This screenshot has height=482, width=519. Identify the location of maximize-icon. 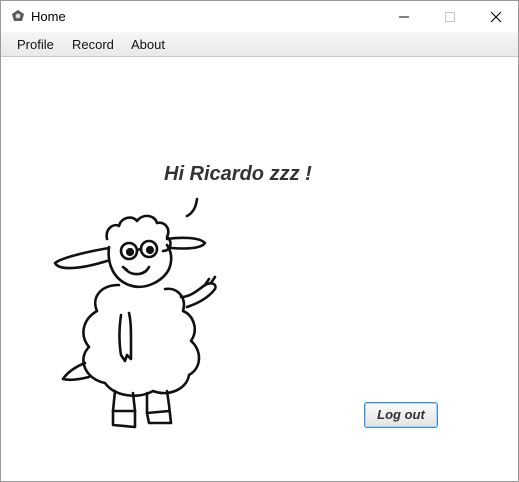
(450, 17).